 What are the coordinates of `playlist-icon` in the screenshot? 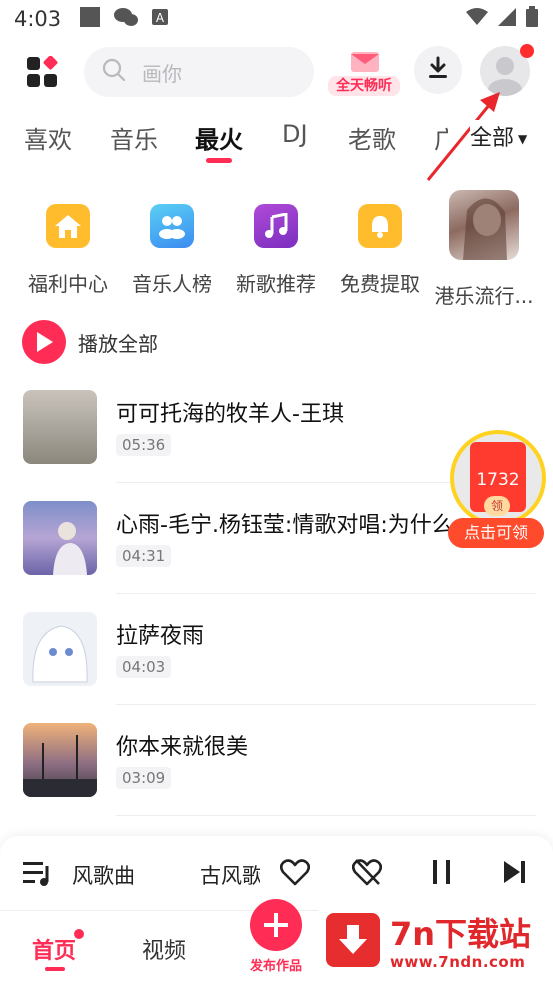 It's located at (37, 875).